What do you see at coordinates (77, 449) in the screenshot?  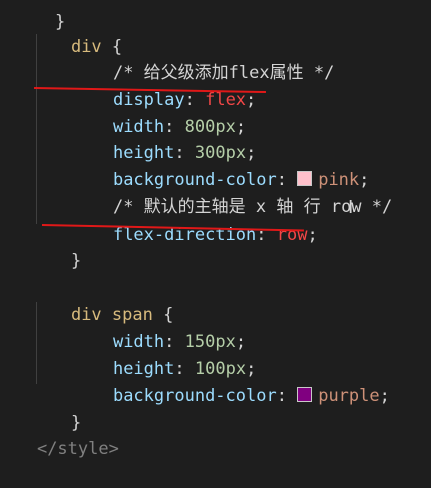 I see `closing-style-tag: </style>` at bounding box center [77, 449].